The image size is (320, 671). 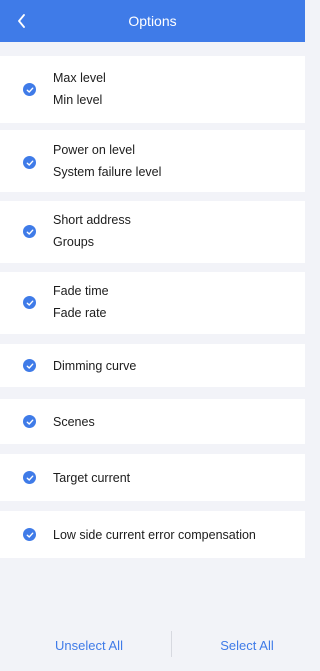 I want to click on option-item-error-compensation: Low side current error compensation, so click(x=152, y=534).